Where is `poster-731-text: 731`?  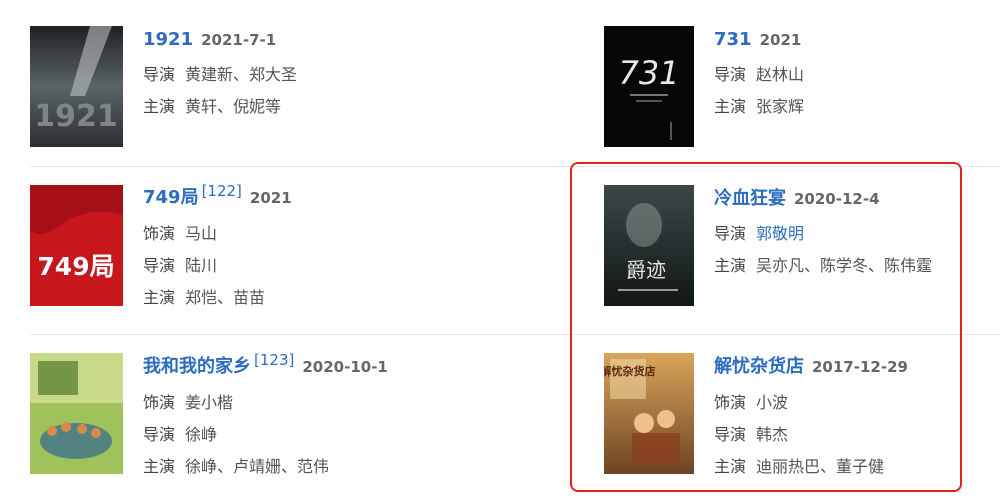 poster-731-text: 731 is located at coordinates (648, 73).